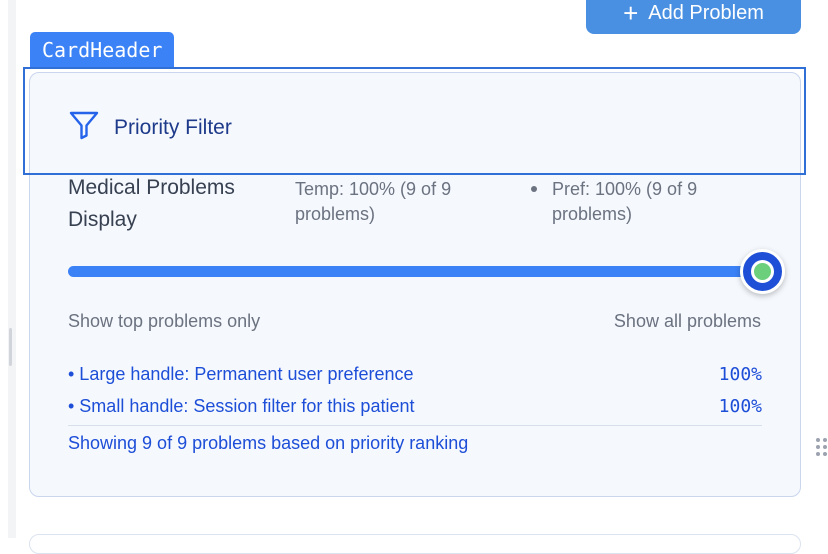 The height and width of the screenshot is (554, 828). What do you see at coordinates (10, 347) in the screenshot?
I see `panel-resize-handle` at bounding box center [10, 347].